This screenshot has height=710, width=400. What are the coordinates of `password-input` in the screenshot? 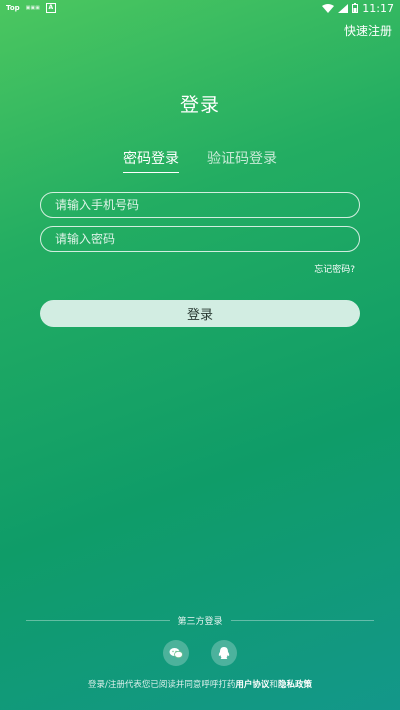 It's located at (200, 239).